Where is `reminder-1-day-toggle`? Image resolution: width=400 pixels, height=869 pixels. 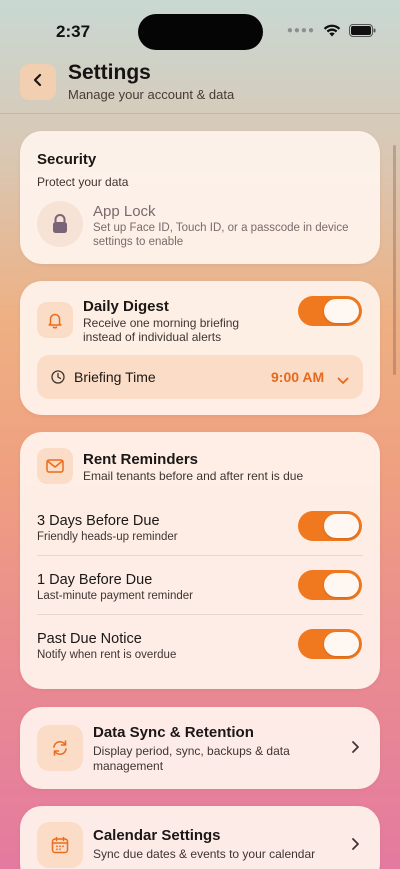
reminder-1-day-toggle is located at coordinates (330, 585).